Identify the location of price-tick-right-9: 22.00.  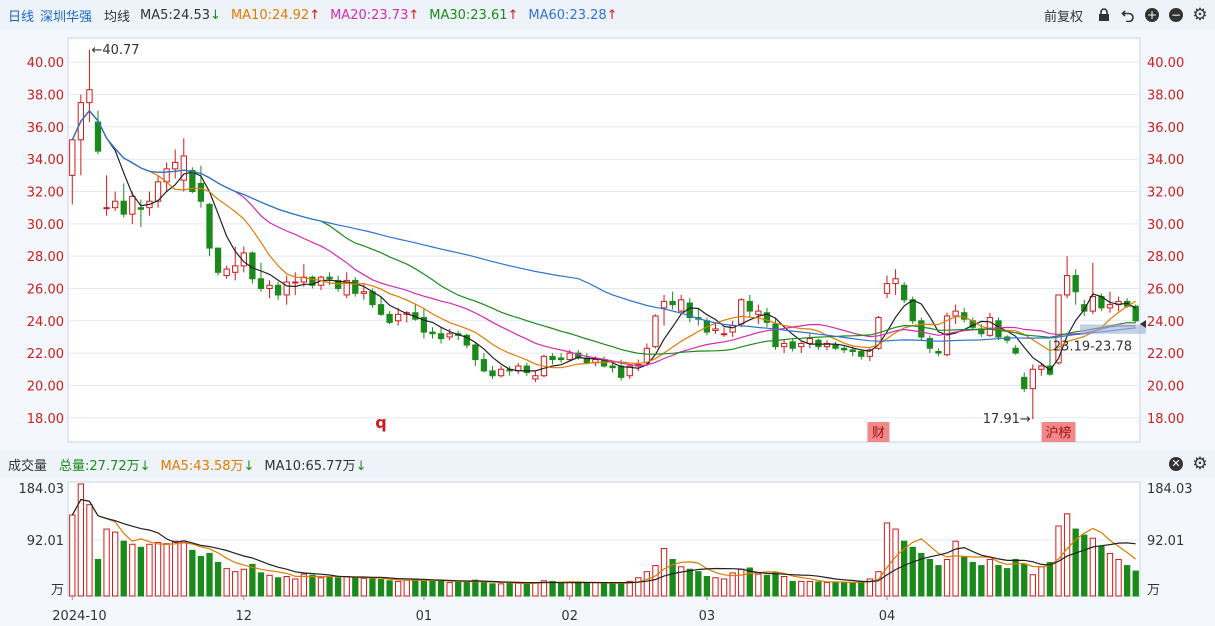
(1165, 354).